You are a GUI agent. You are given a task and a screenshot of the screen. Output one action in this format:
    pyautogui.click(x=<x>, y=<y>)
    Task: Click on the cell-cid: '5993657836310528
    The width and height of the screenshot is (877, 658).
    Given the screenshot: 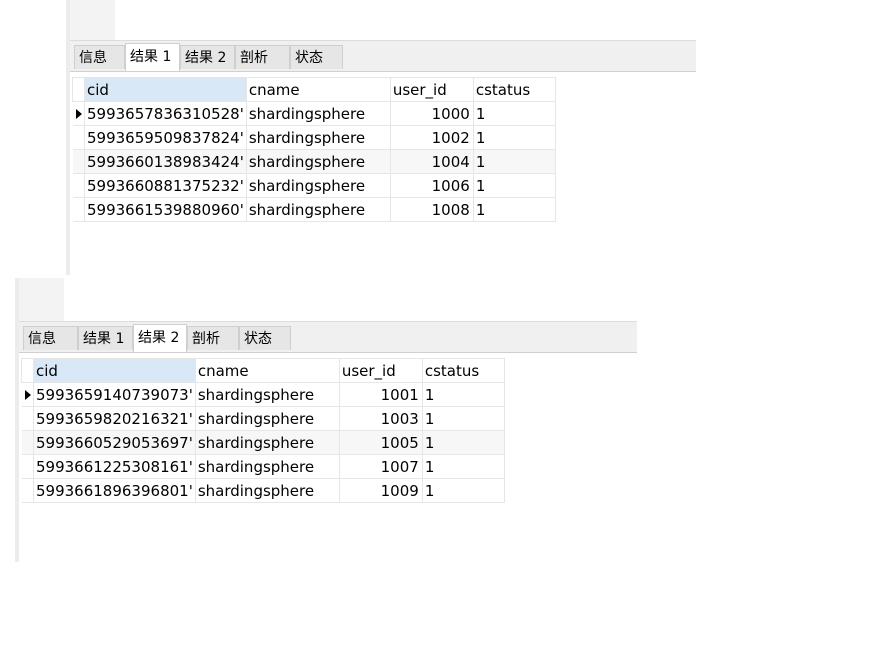 What is the action you would take?
    pyautogui.click(x=165, y=113)
    